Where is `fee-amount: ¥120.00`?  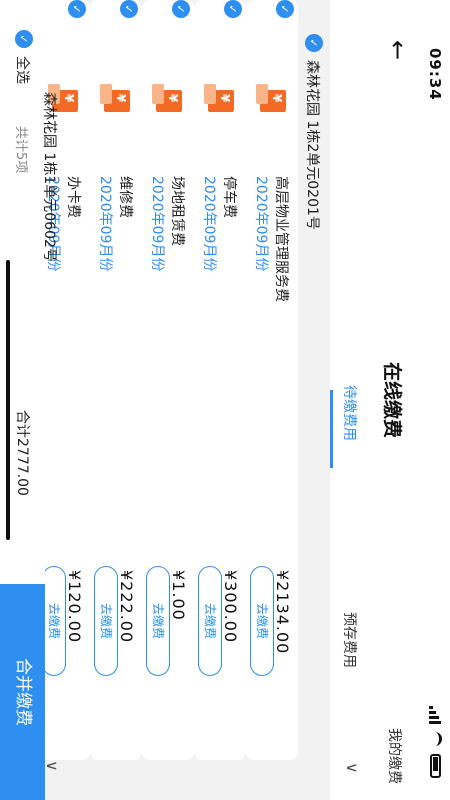 fee-amount: ¥120.00 is located at coordinates (74, 607).